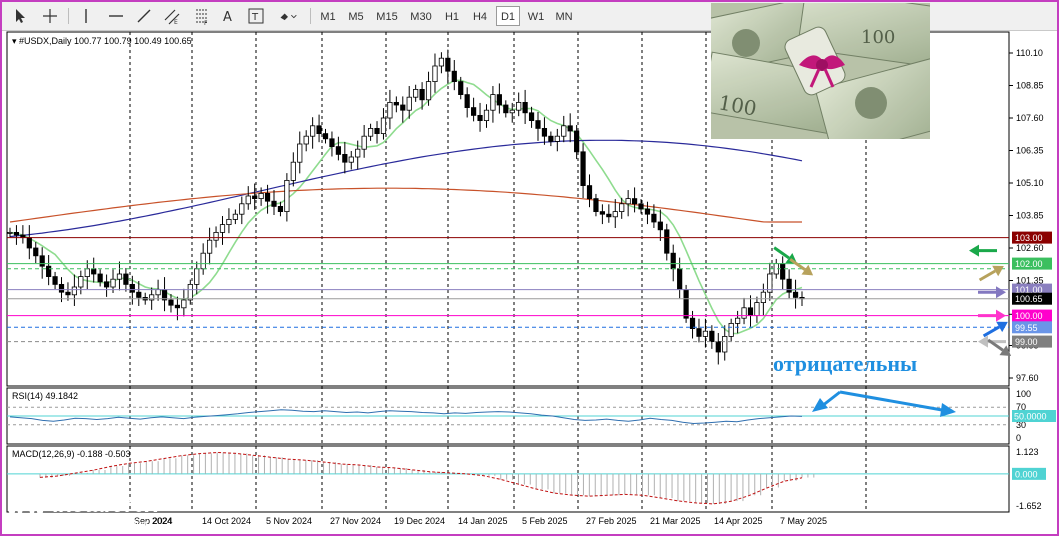  Describe the element at coordinates (1030, 86) in the screenshot. I see `price-tick-label: 108.85` at that location.